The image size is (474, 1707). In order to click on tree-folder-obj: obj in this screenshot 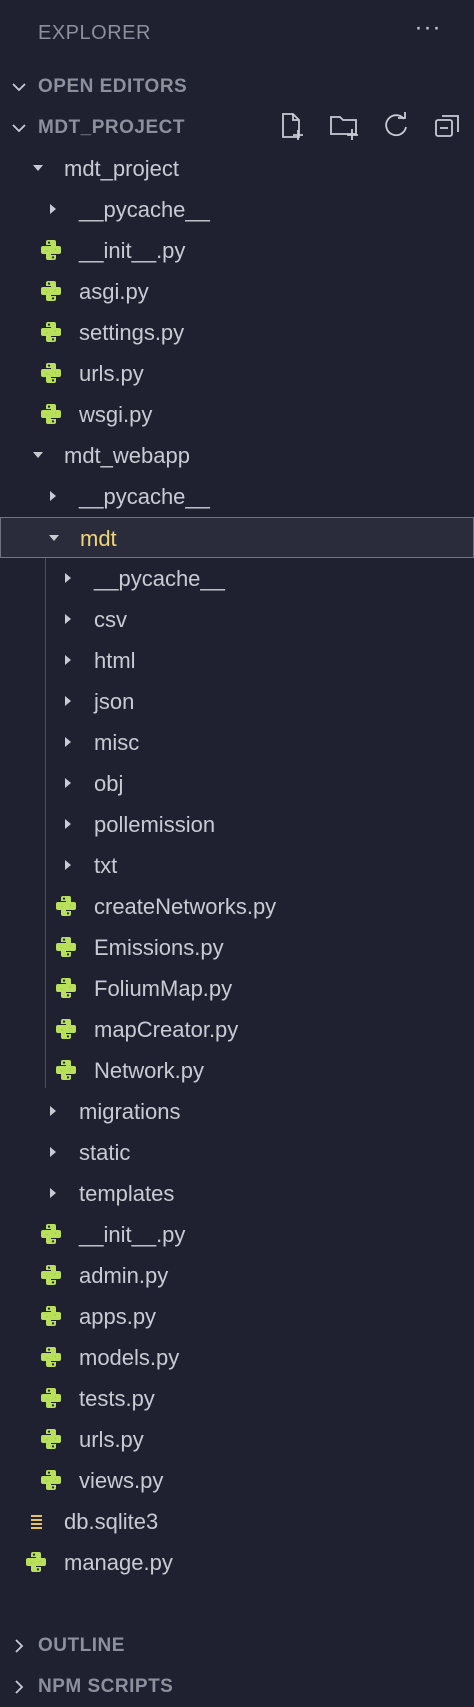, I will do `click(237, 783)`.